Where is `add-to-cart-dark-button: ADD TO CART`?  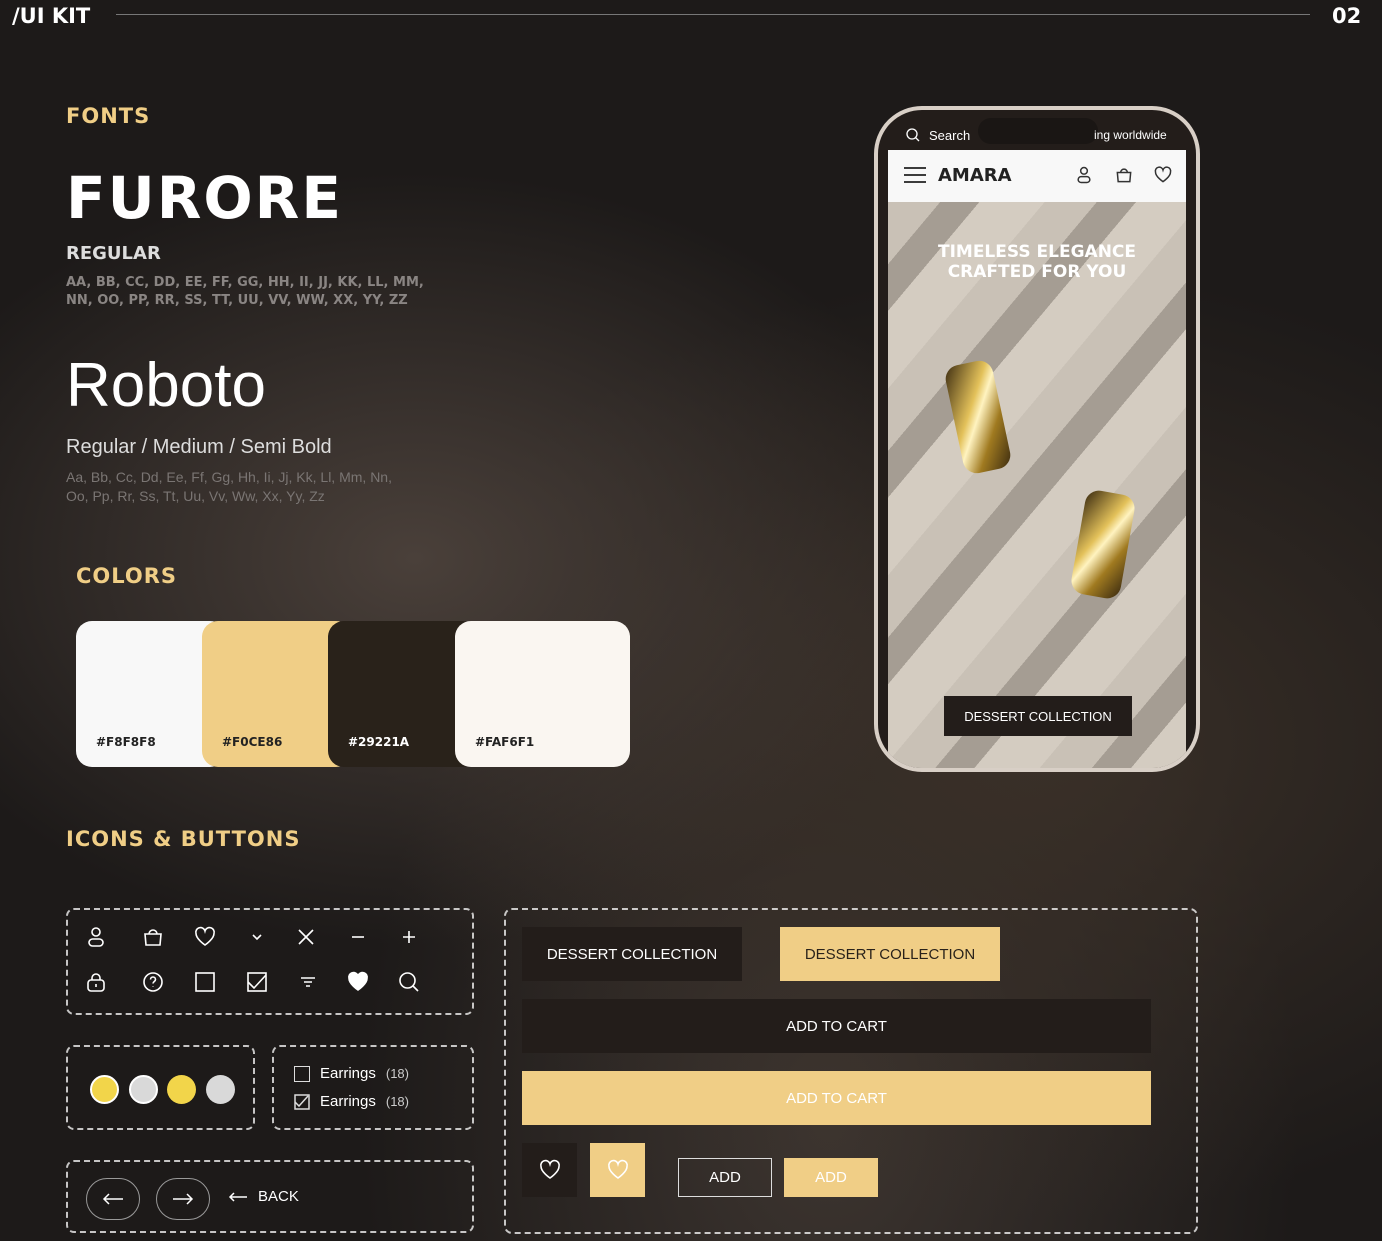 add-to-cart-dark-button: ADD TO CART is located at coordinates (836, 1026).